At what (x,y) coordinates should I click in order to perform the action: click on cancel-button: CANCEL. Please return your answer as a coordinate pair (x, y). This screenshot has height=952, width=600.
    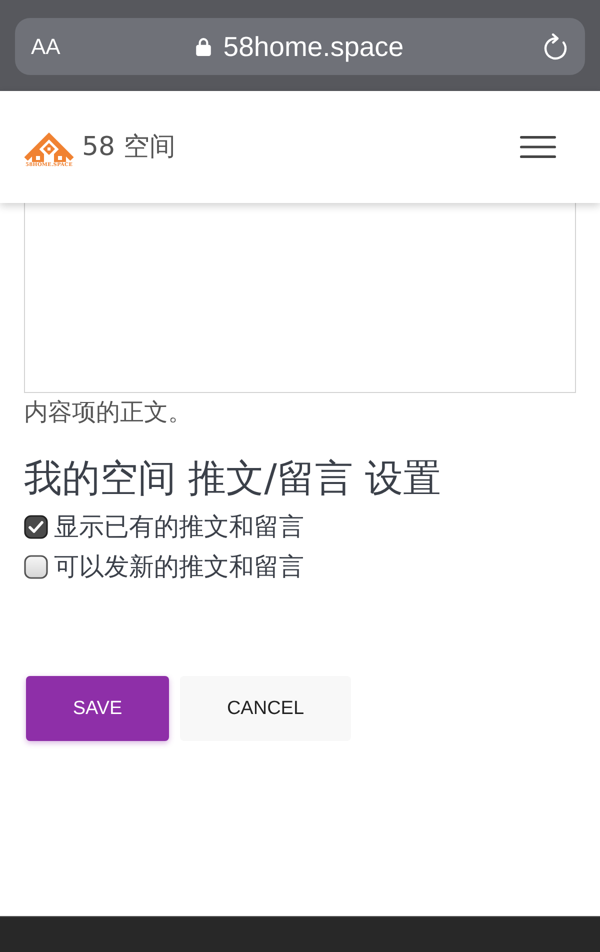
    Looking at the image, I should click on (265, 708).